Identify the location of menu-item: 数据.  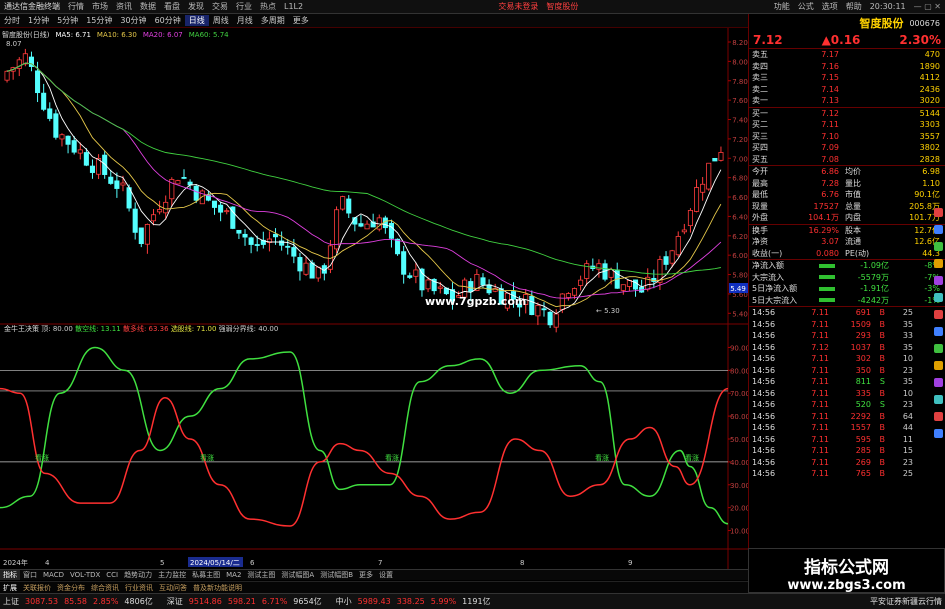
(148, 6).